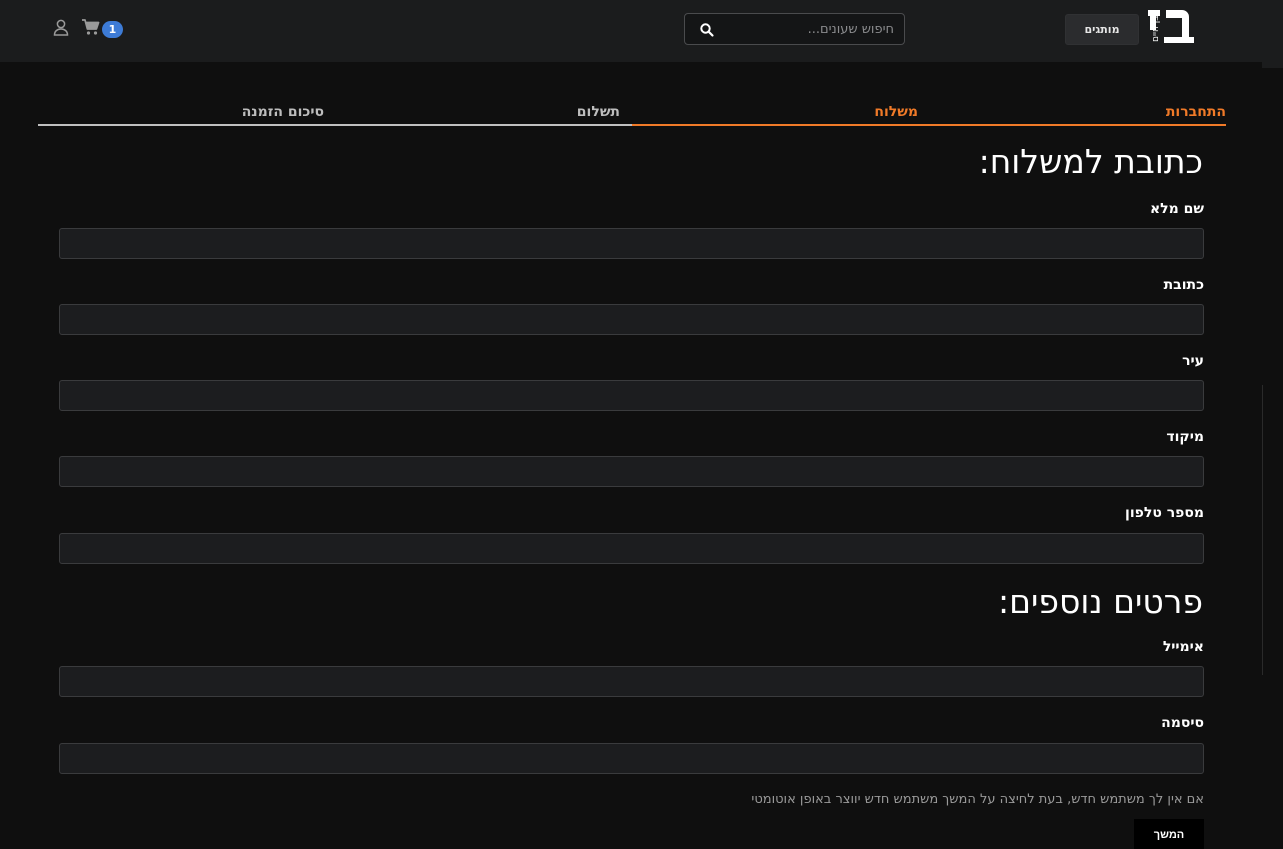 This screenshot has height=849, width=1283. What do you see at coordinates (1090, 161) in the screenshot?
I see `shipping-section-title: כתובת למשלוח:` at bounding box center [1090, 161].